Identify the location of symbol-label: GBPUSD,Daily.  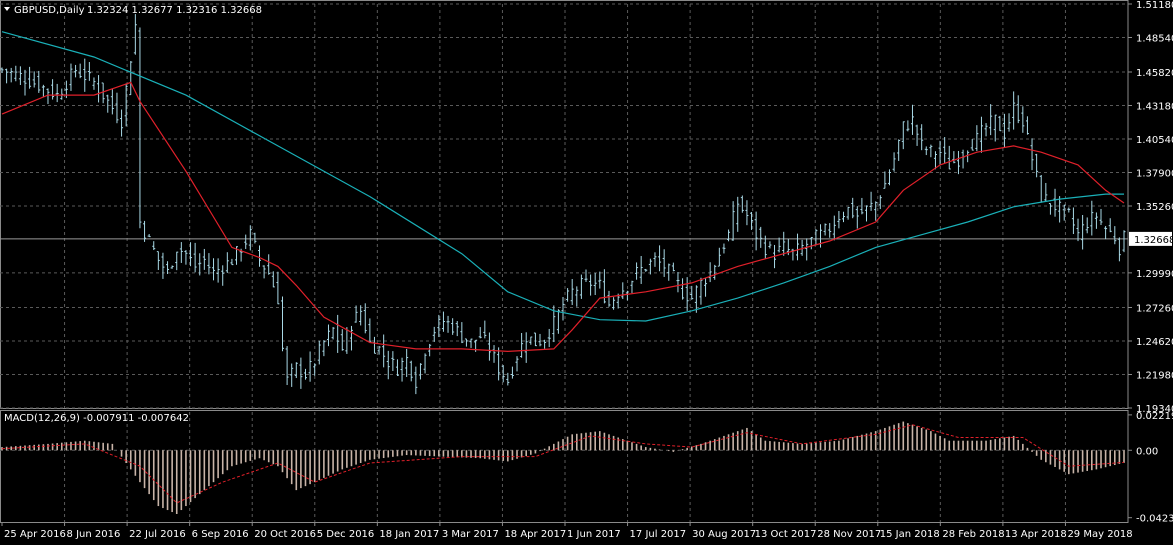
(49, 10).